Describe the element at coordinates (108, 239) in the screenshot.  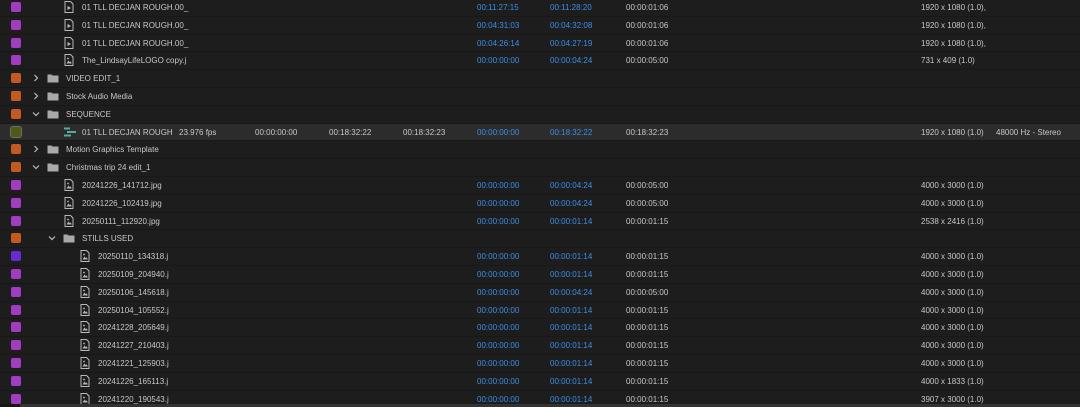
I see `item-name: STILLS USED` at that location.